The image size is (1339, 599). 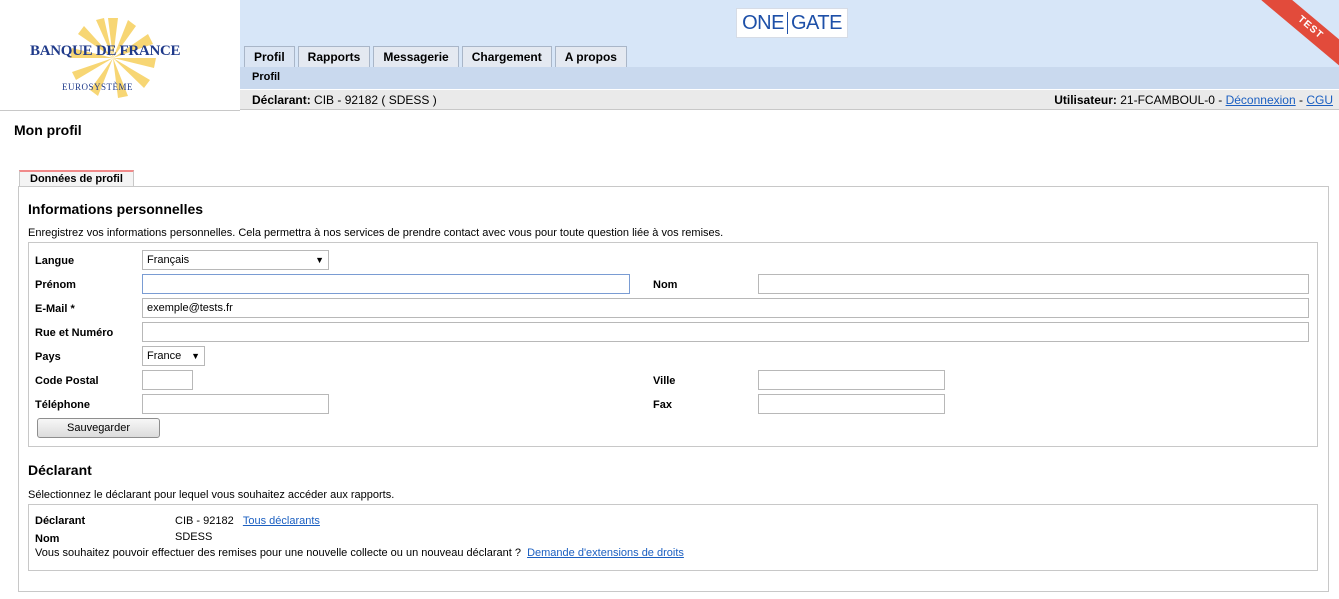 What do you see at coordinates (851, 404) in the screenshot?
I see `fax-input` at bounding box center [851, 404].